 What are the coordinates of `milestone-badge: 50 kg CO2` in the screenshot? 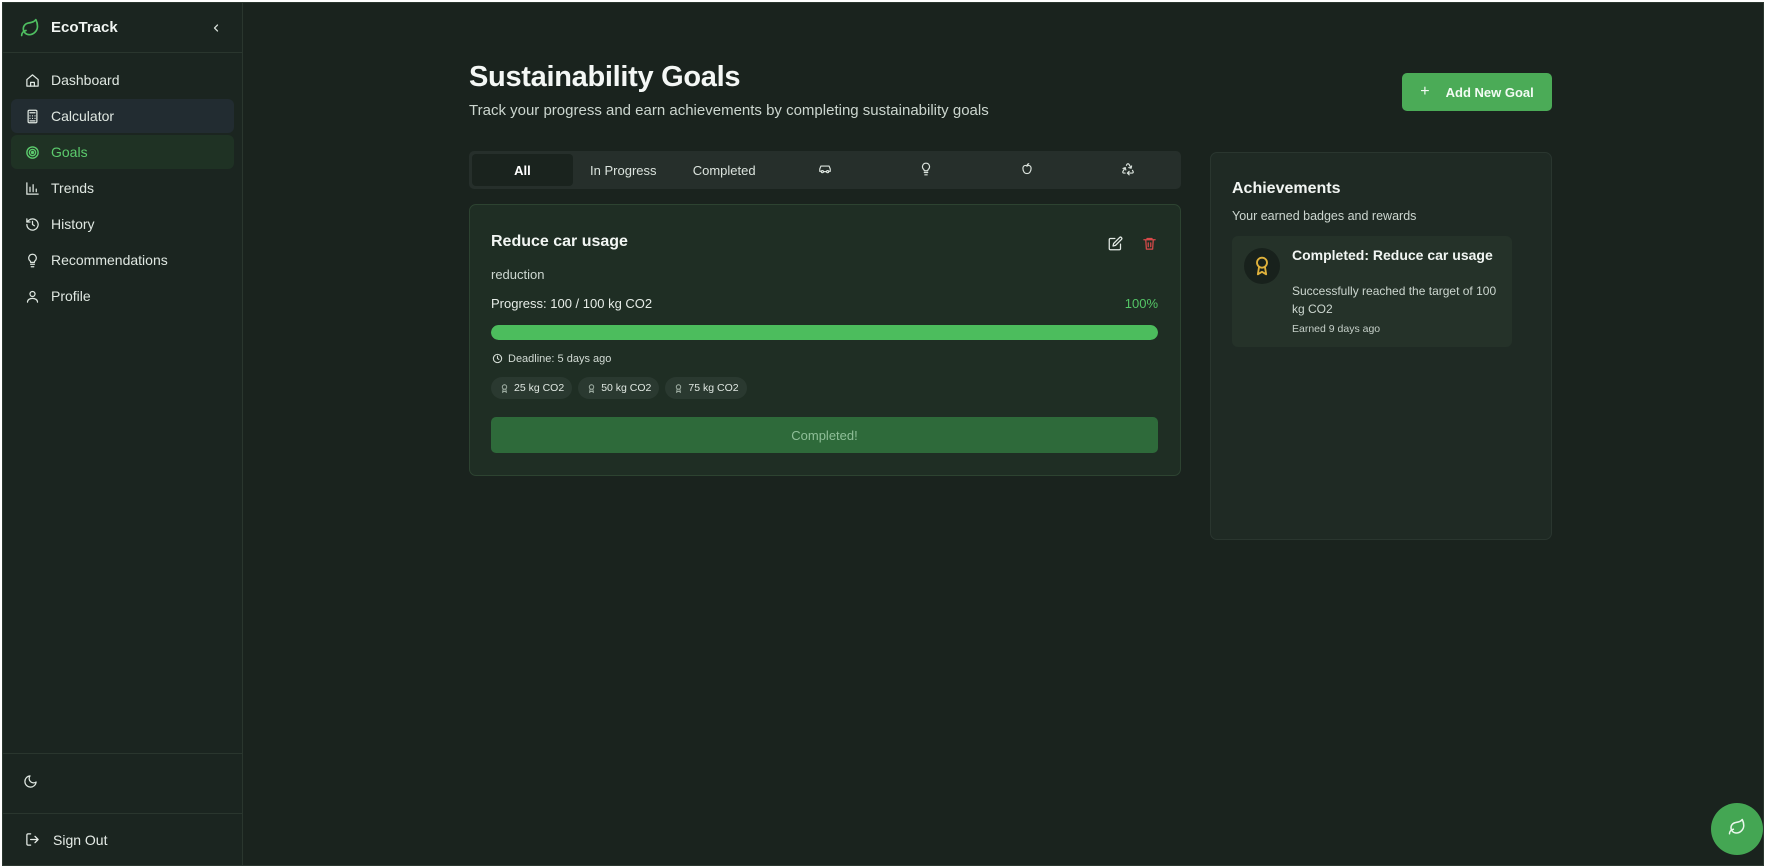 It's located at (619, 388).